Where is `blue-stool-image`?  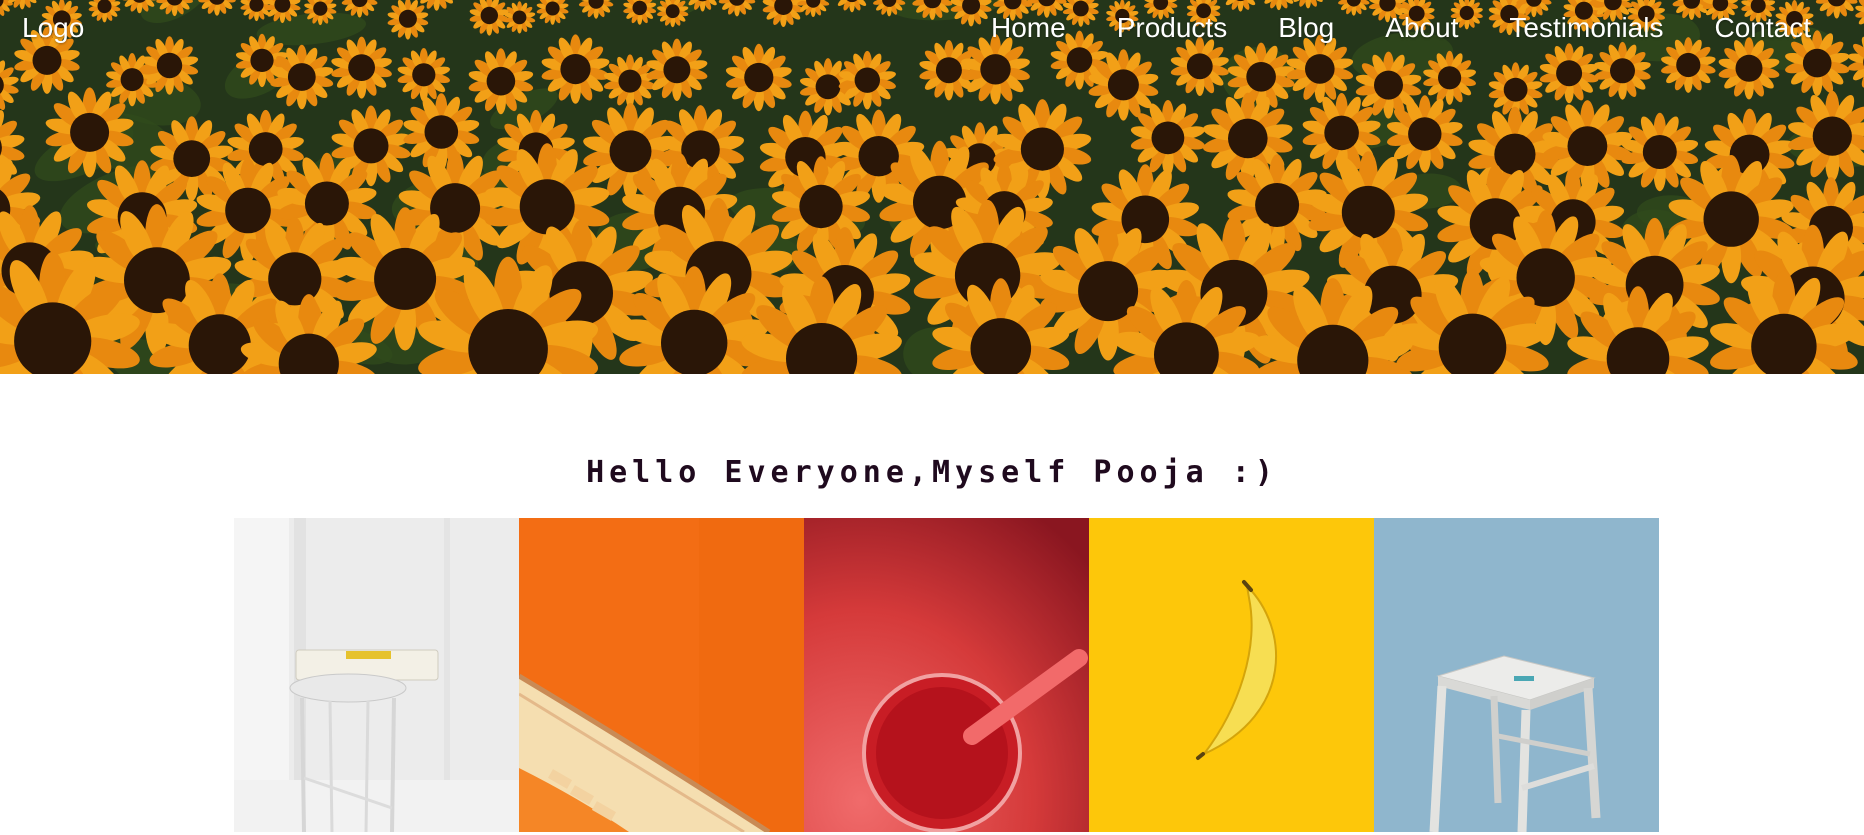
blue-stool-image is located at coordinates (1516, 675).